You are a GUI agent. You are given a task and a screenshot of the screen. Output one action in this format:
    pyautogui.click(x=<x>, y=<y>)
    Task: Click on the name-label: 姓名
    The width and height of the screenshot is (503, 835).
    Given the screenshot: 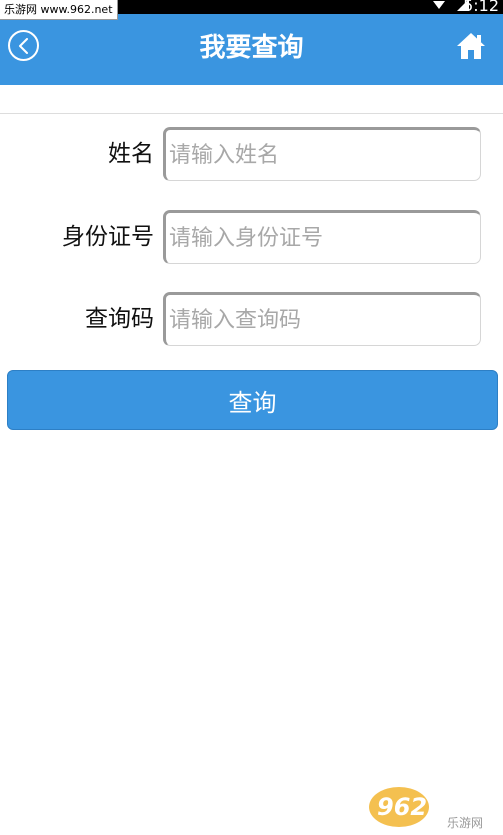 What is the action you would take?
    pyautogui.click(x=131, y=154)
    